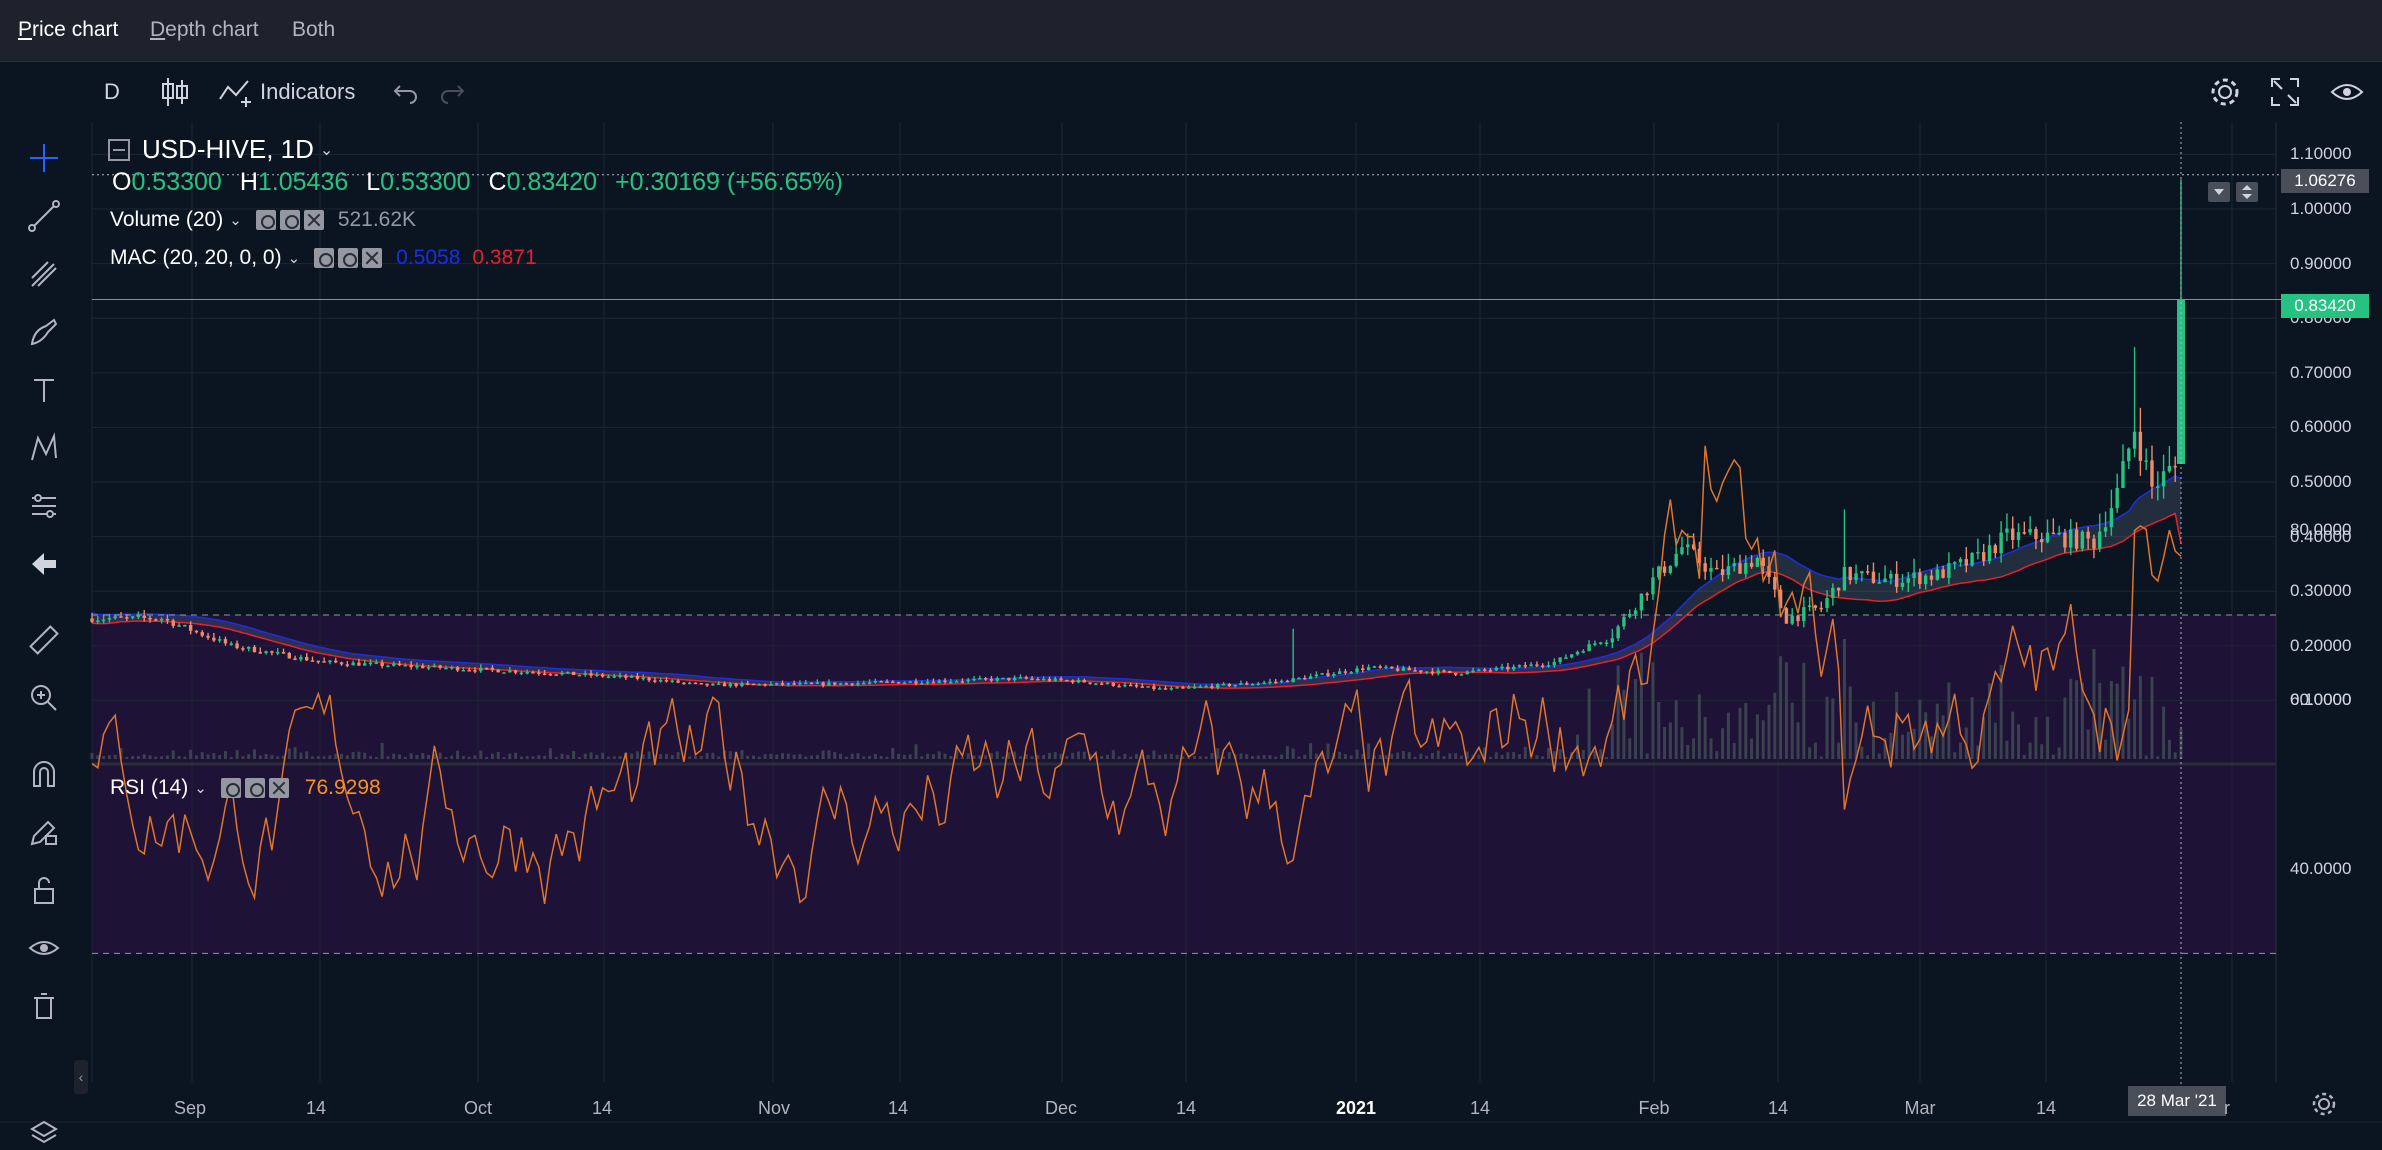 The width and height of the screenshot is (2382, 1150). I want to click on redo-button, so click(452, 92).